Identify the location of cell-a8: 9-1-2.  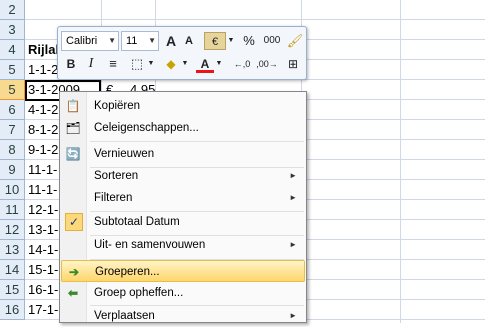
(43, 150).